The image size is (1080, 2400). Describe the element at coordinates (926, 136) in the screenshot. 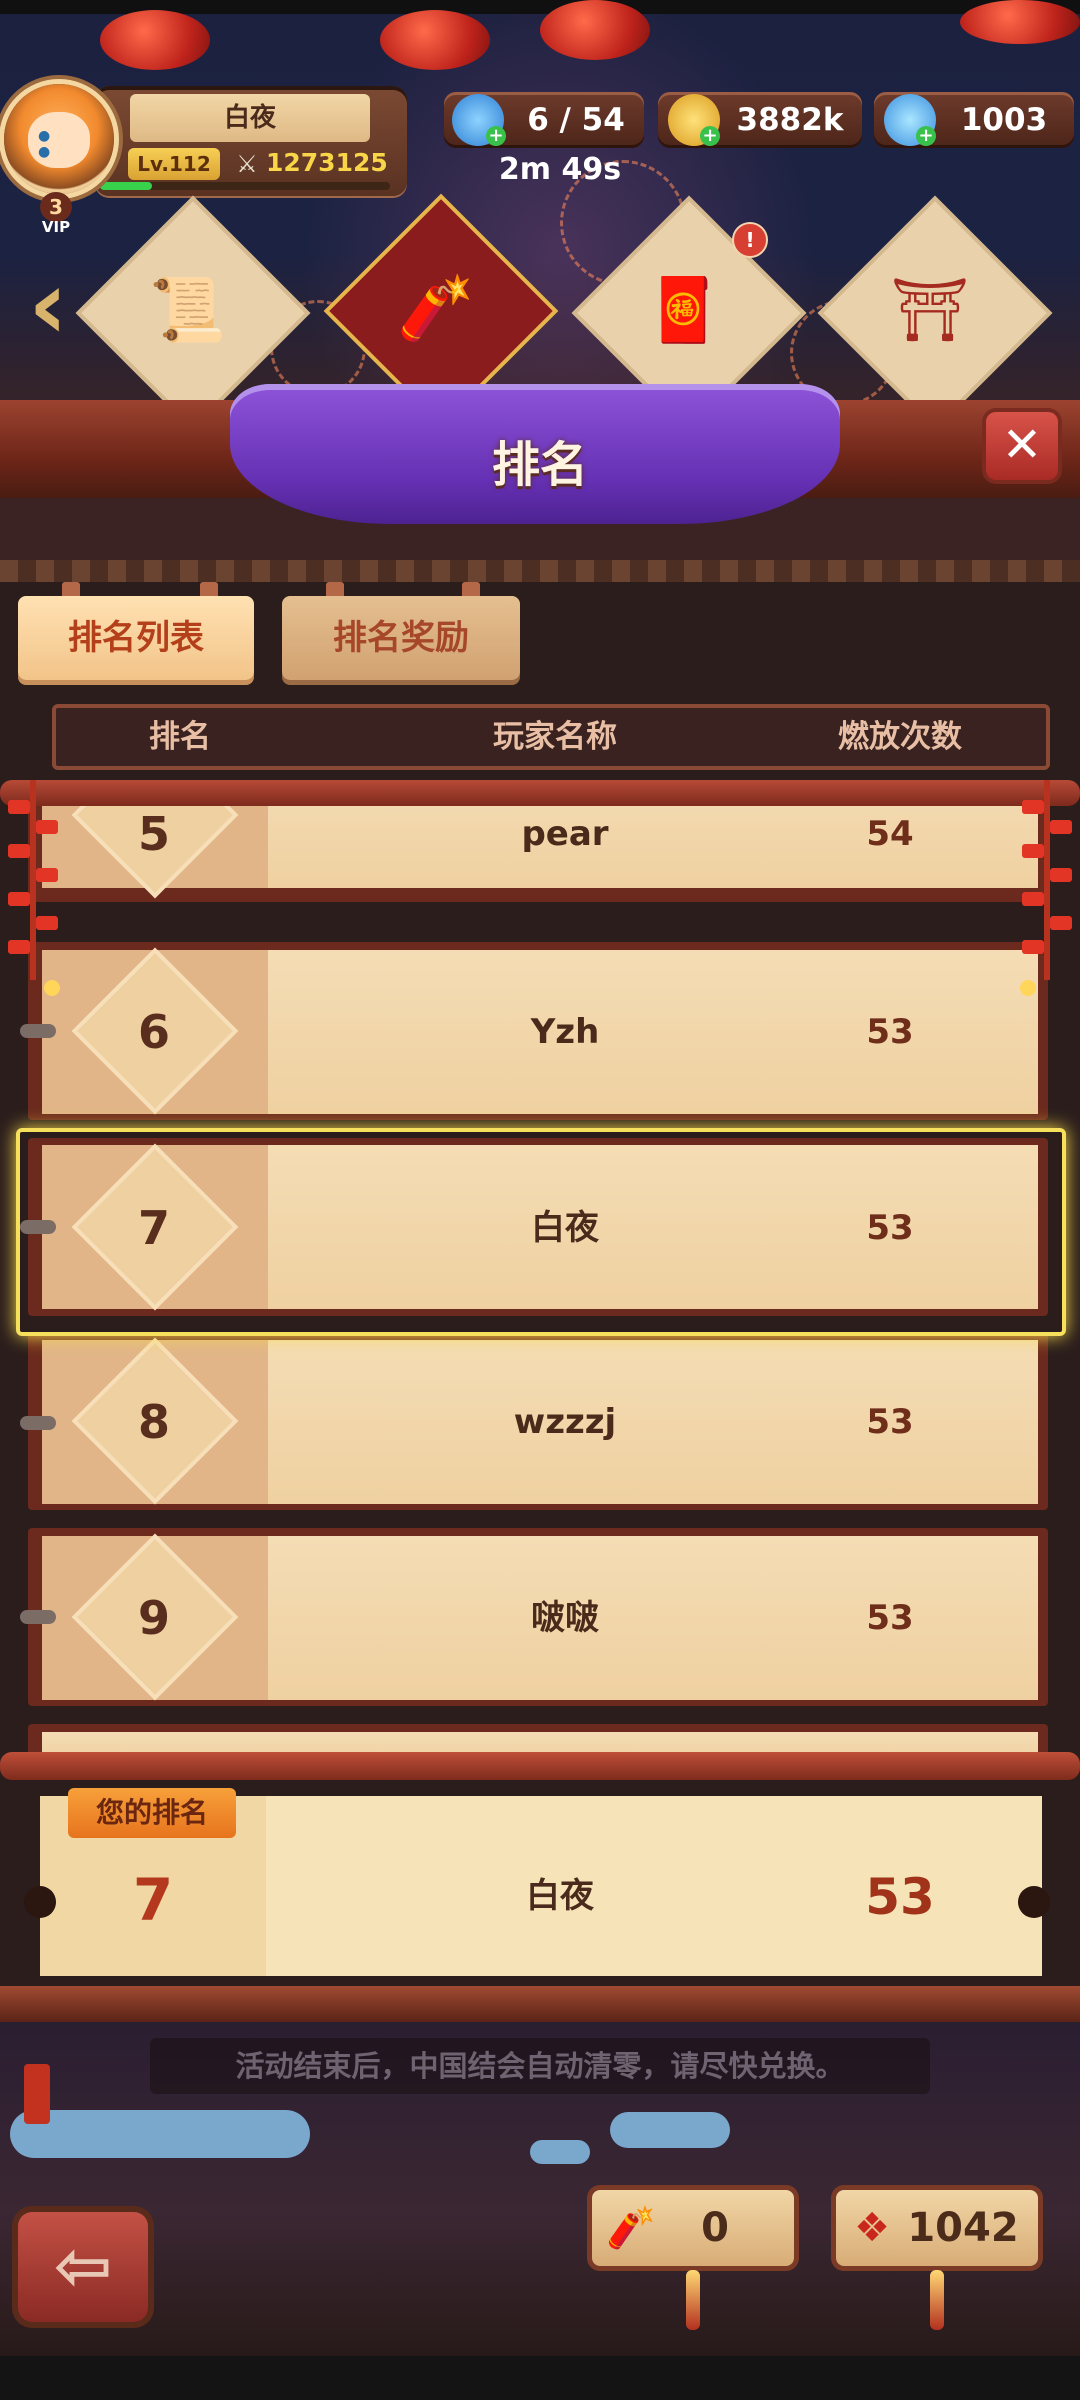

I see `add-gems-icon: +` at that location.